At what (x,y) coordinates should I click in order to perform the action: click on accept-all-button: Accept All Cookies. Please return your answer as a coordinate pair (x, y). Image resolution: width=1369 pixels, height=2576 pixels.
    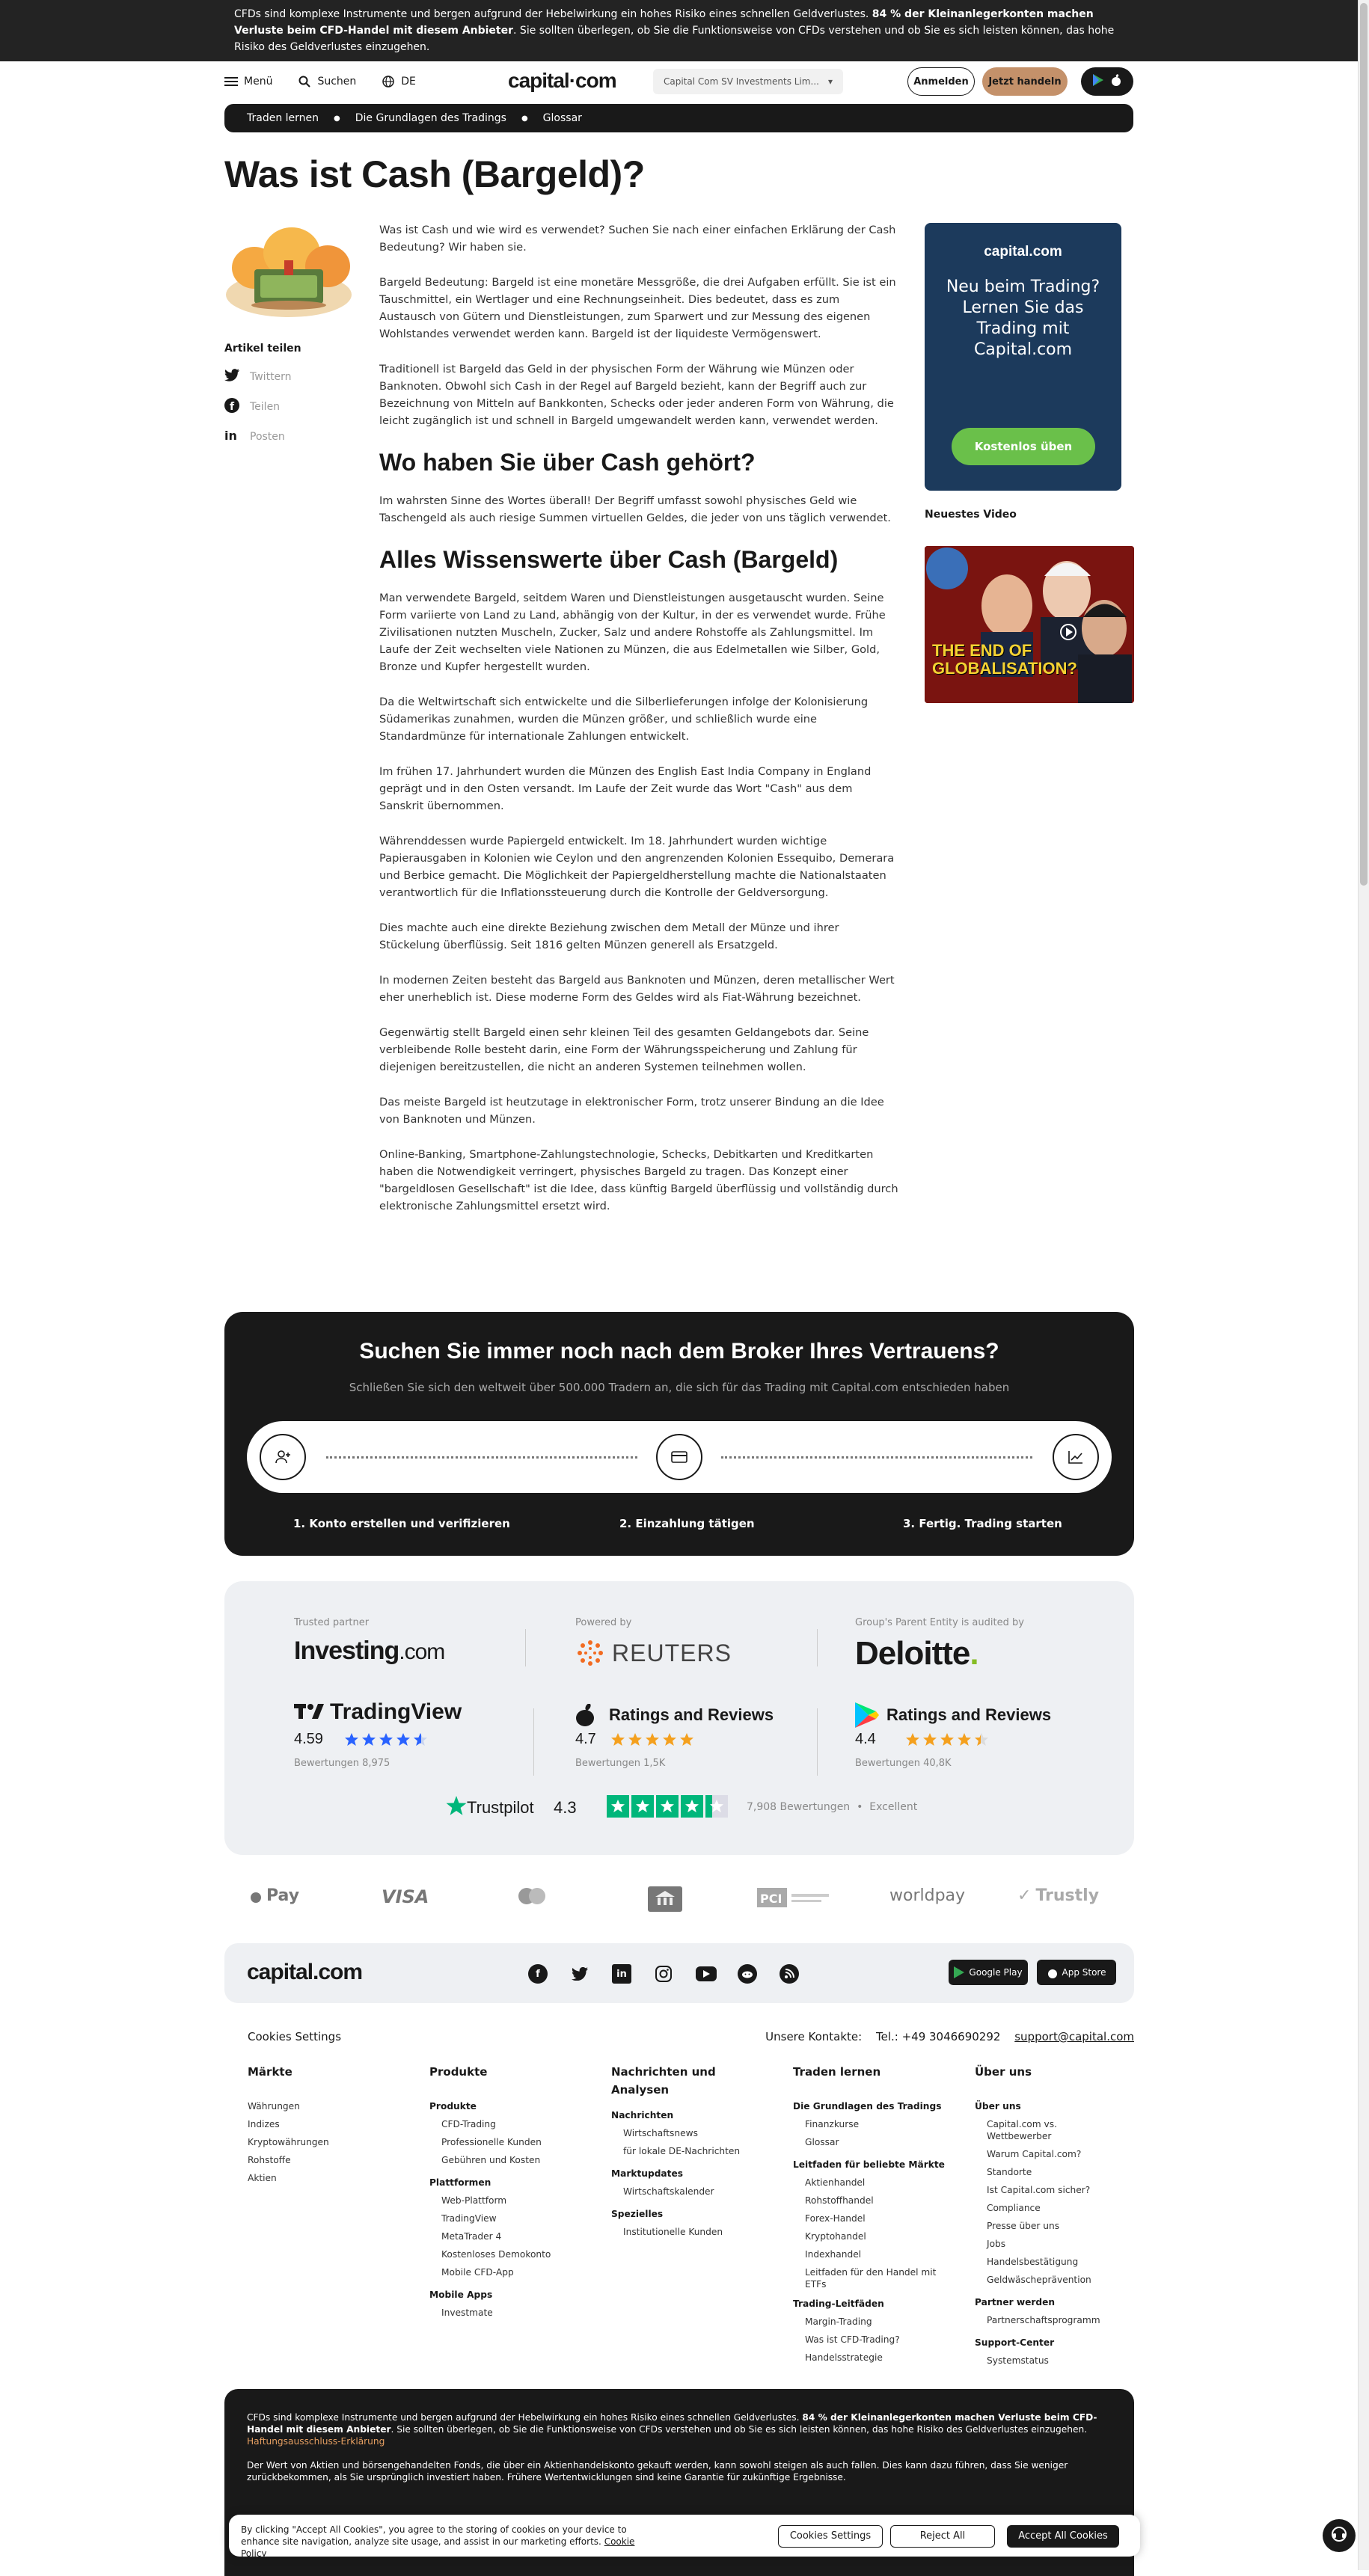
    Looking at the image, I should click on (1063, 2536).